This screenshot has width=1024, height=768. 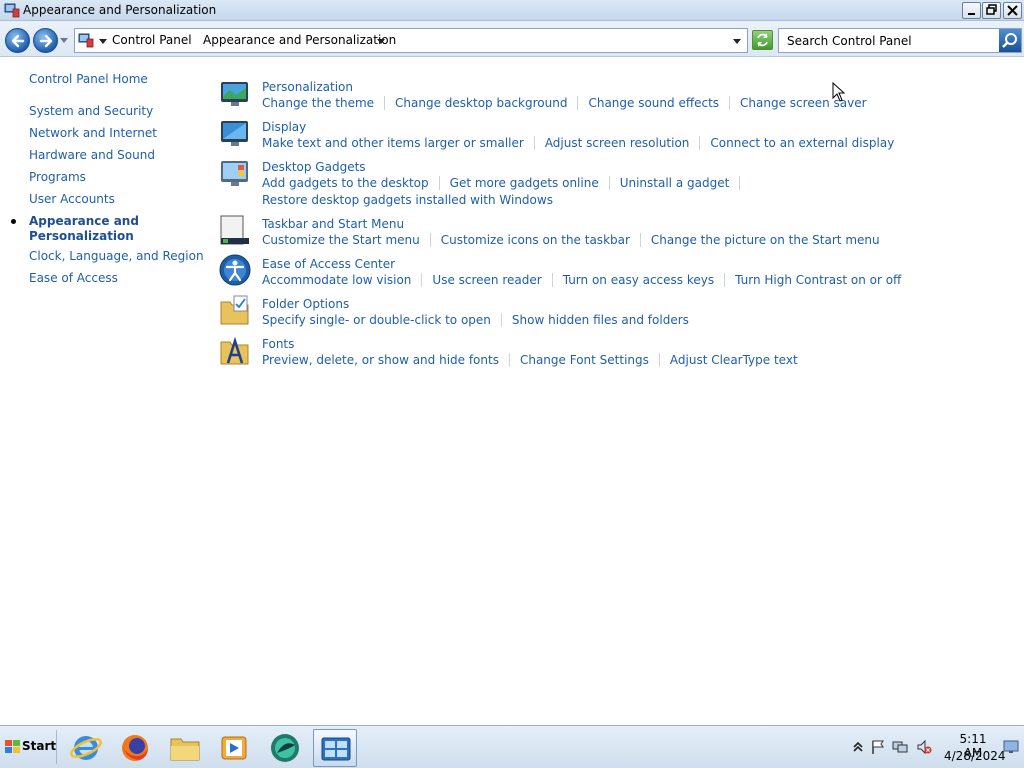 I want to click on link-change-desktop-background: Change desktop background, so click(x=481, y=103).